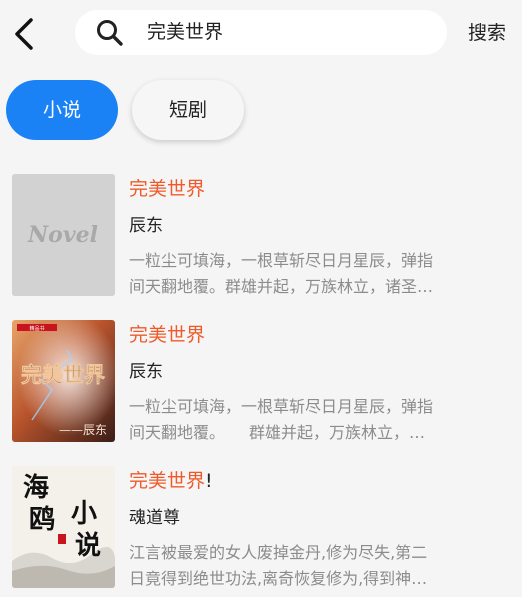 The image size is (522, 597). What do you see at coordinates (84, 514) in the screenshot?
I see `cover-char: 小` at bounding box center [84, 514].